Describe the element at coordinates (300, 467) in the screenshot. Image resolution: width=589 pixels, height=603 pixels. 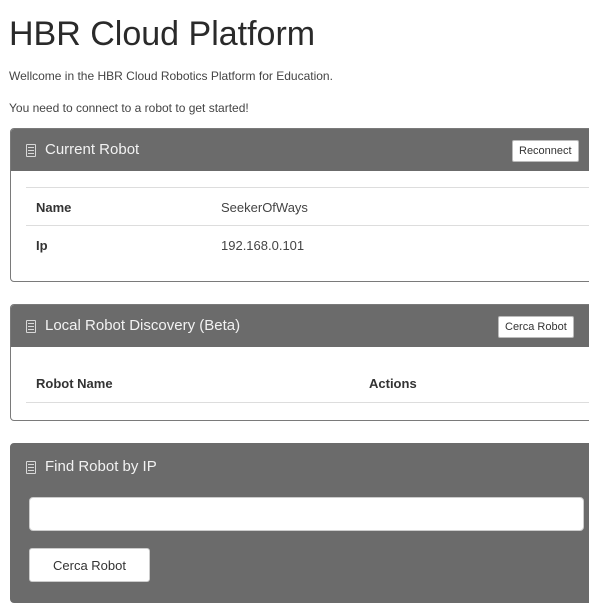
I see `find-by-ip-header: Find Robot by IP` at that location.